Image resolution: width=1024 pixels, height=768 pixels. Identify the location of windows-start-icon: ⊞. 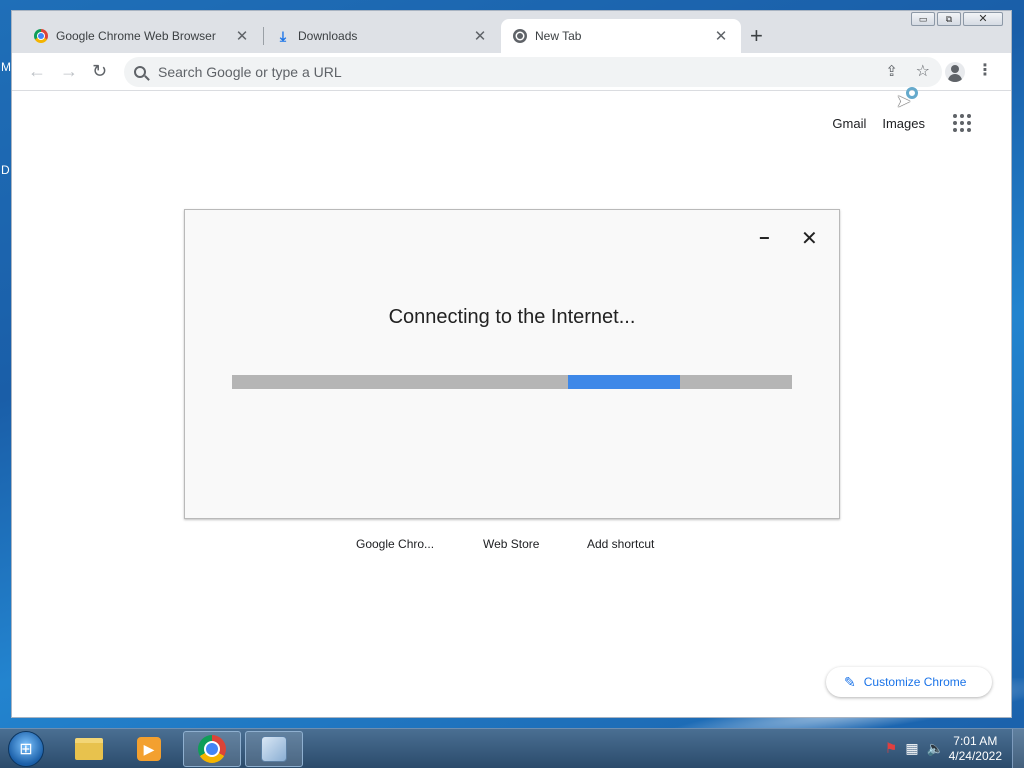
(26, 749).